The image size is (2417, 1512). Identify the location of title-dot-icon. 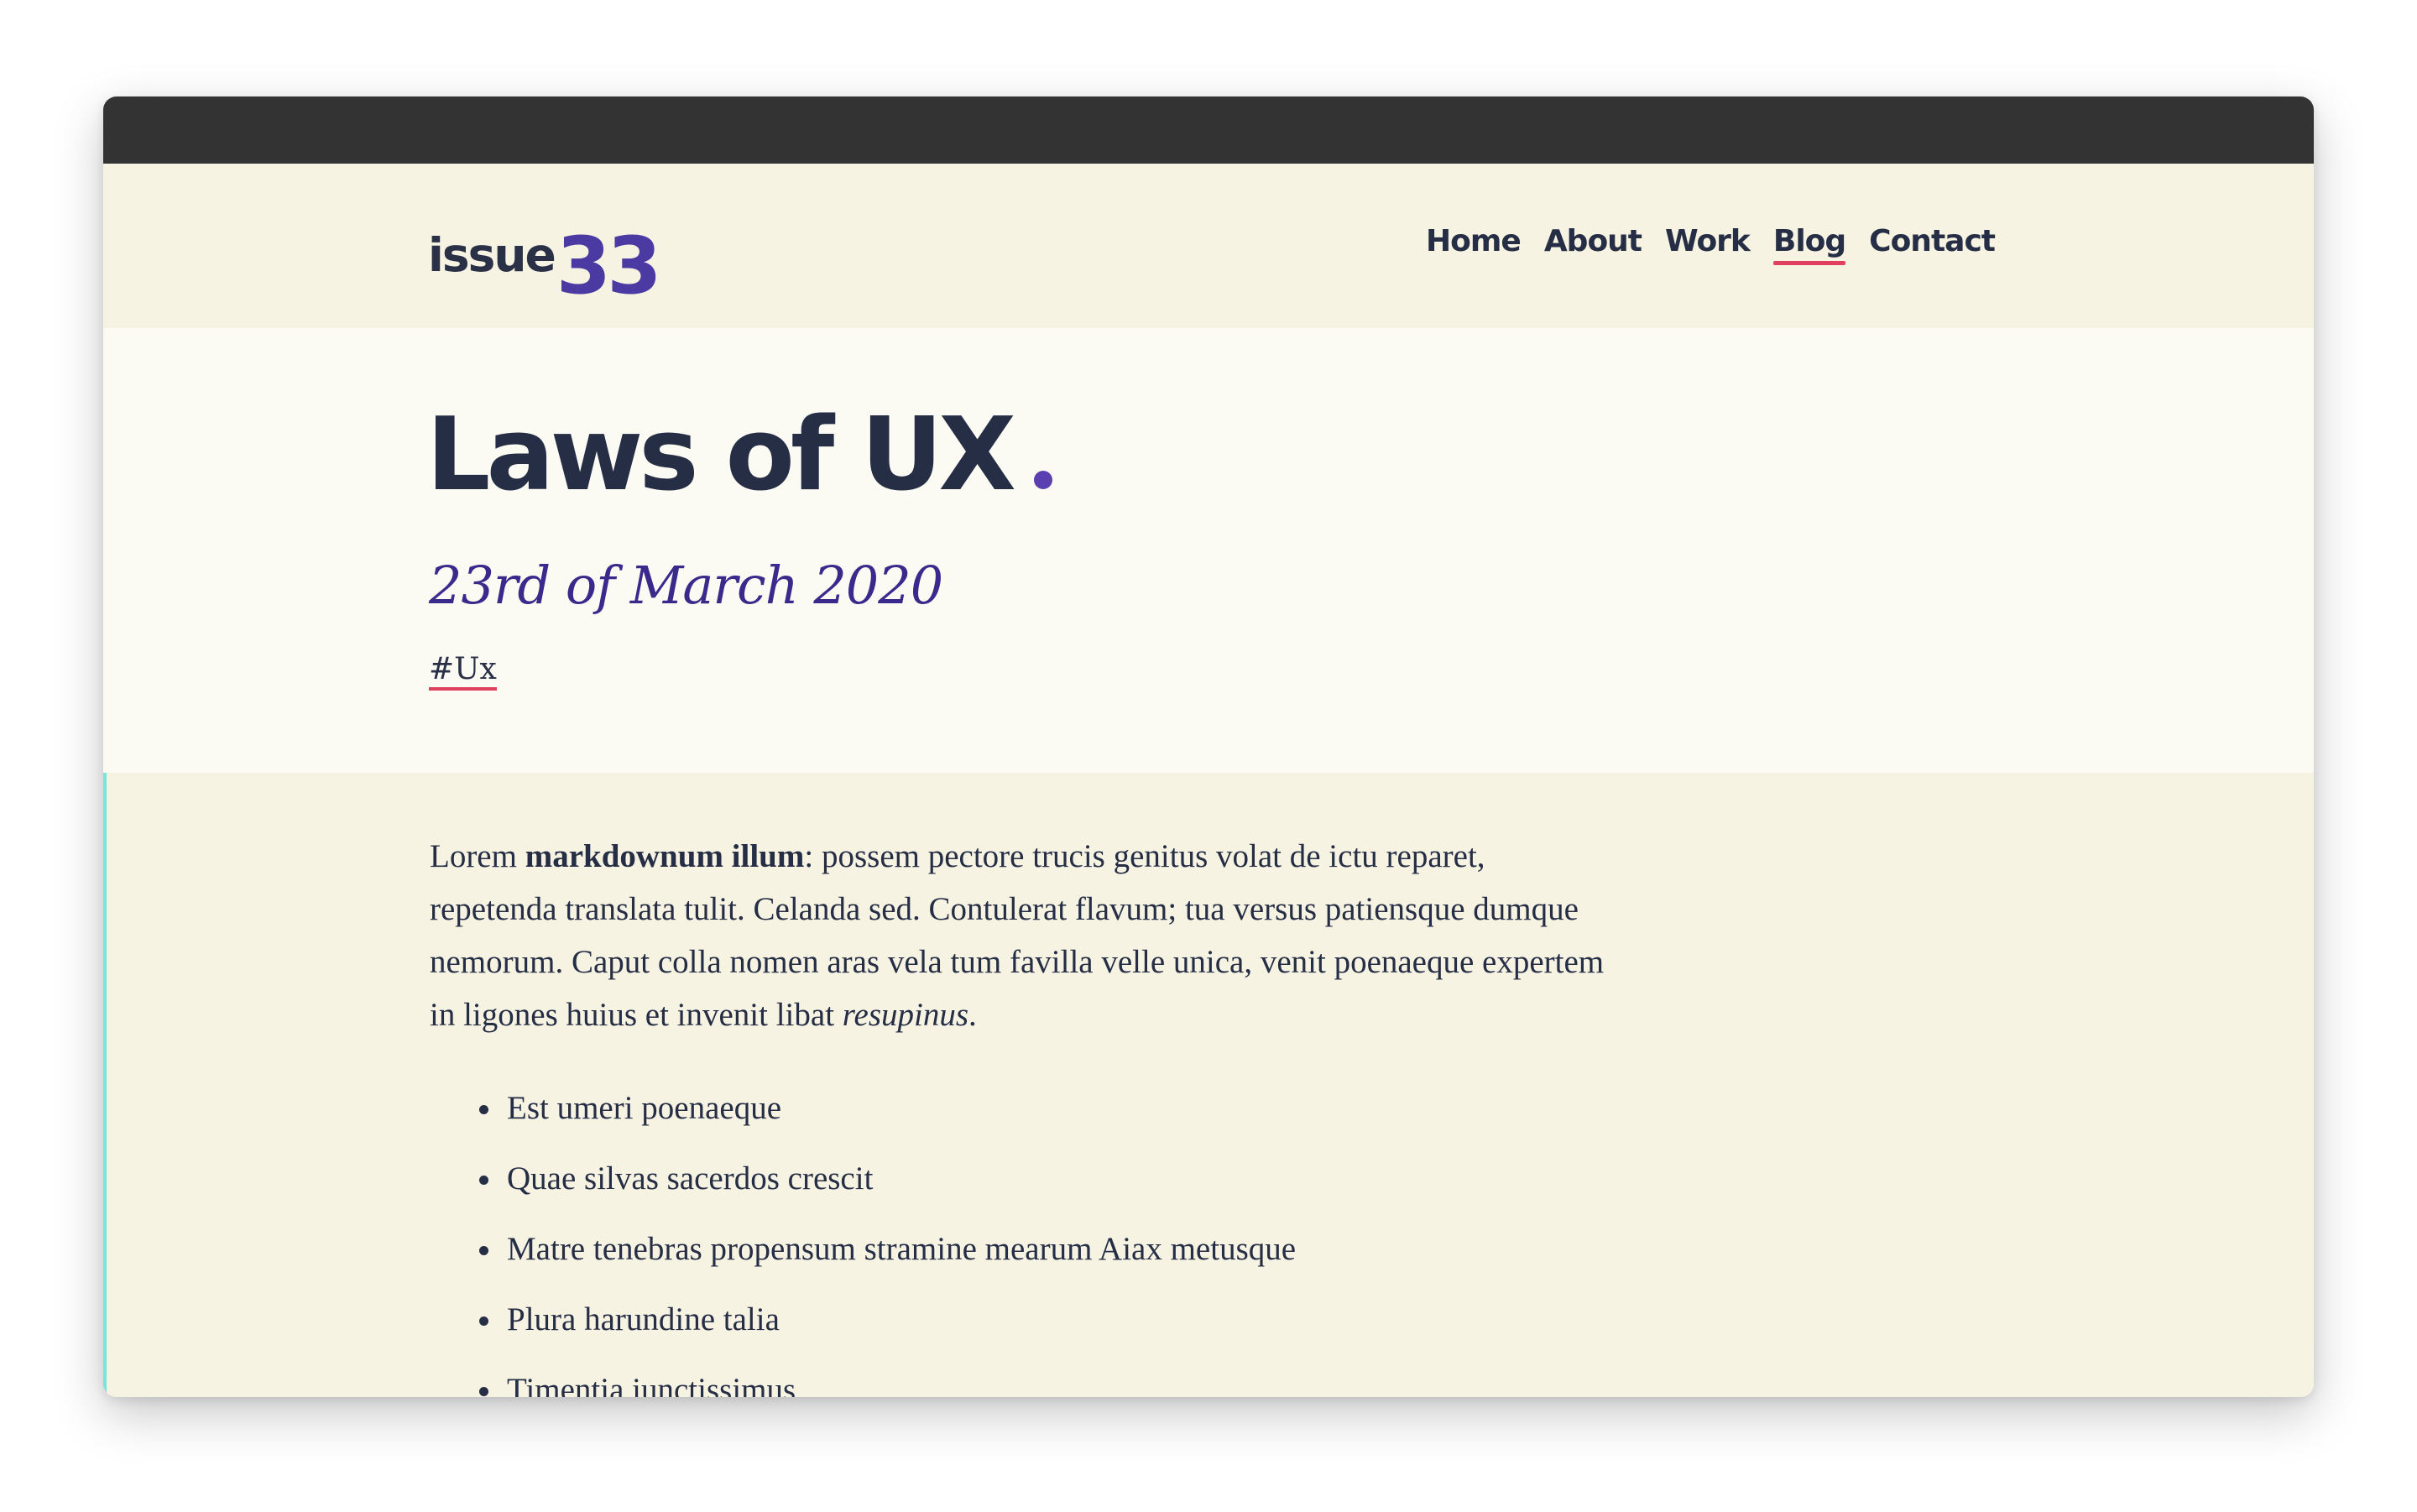
(1042, 480).